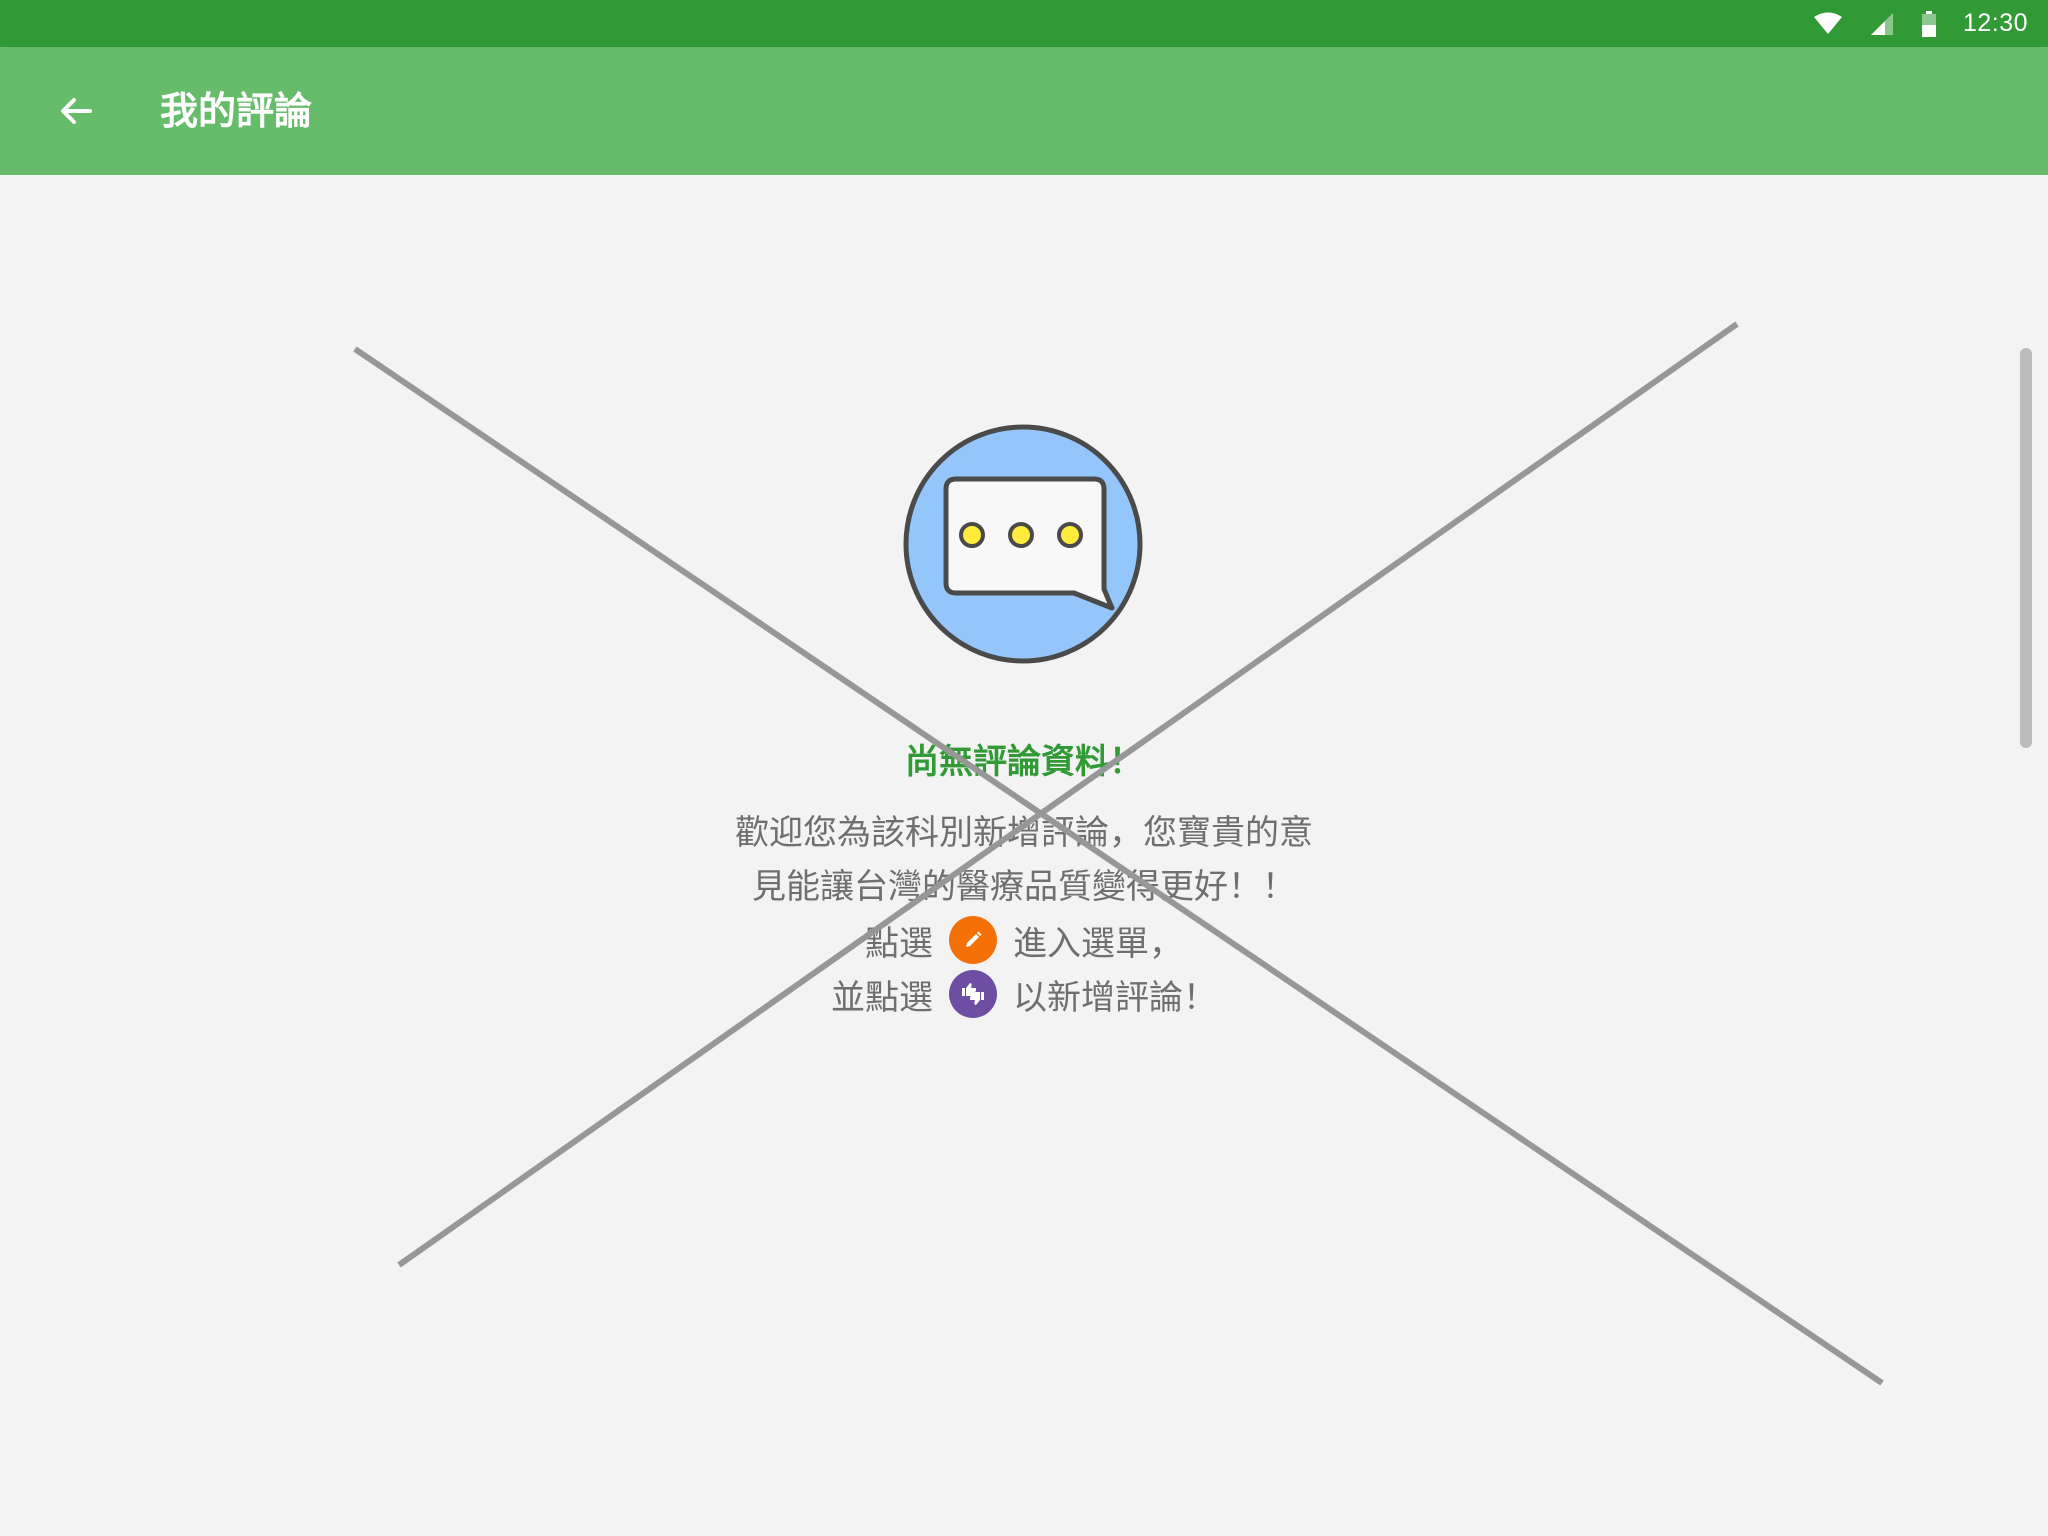 The image size is (2048, 1536). What do you see at coordinates (1024, 833) in the screenshot?
I see `empty-state-message-line: 歡迎您為該科別新增評論，您寶貴的意` at bounding box center [1024, 833].